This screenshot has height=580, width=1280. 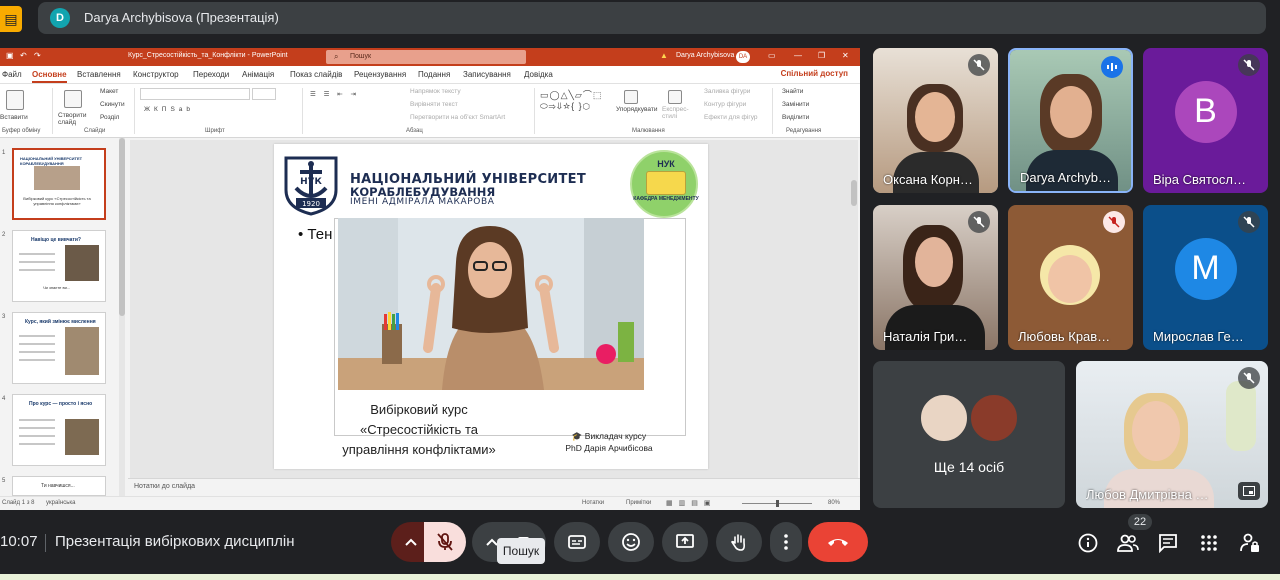 What do you see at coordinates (615, 436) in the screenshot?
I see `teacher-label: Викладач курсу` at bounding box center [615, 436].